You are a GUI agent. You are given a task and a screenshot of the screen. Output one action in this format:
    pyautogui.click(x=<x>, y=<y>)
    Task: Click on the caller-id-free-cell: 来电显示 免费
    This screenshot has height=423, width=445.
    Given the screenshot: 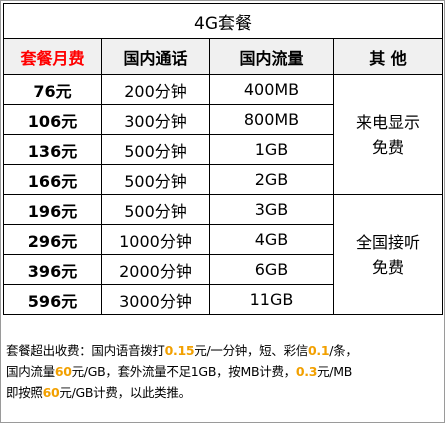 What is the action you would take?
    pyautogui.click(x=388, y=134)
    